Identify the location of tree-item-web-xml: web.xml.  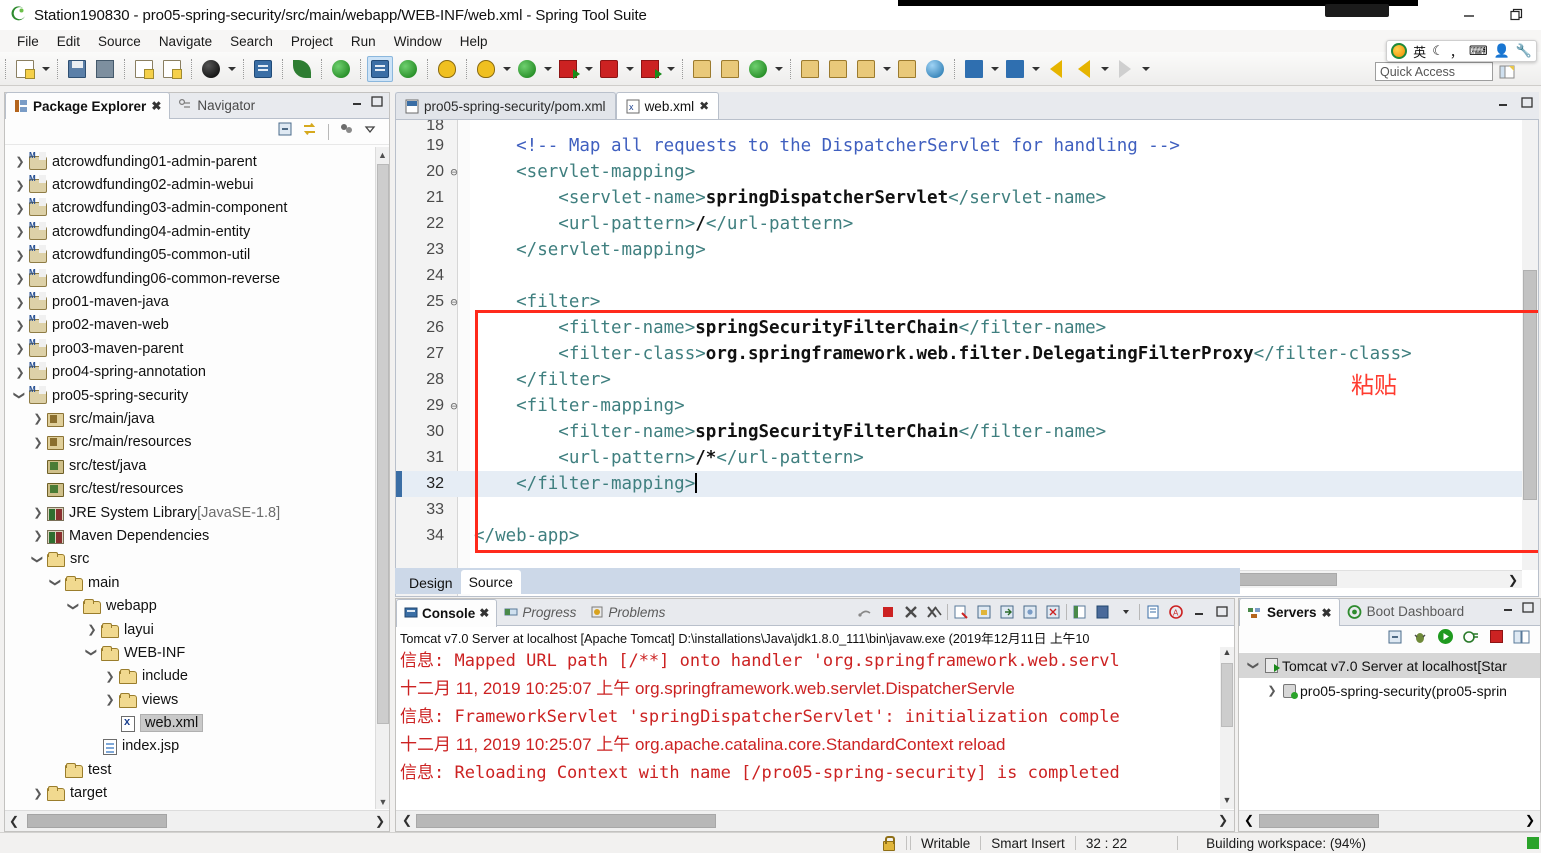
(190, 722).